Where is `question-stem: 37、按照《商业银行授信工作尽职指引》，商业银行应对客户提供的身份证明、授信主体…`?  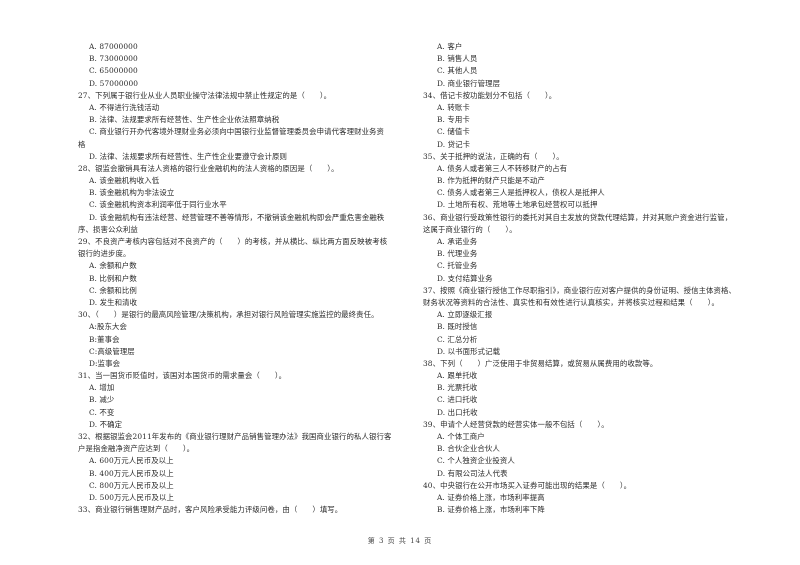 question-stem: 37、按照《商业银行授信工作尽职指引》，商业银行应对客户提供的身份证明、授信主体… is located at coordinates (580, 290).